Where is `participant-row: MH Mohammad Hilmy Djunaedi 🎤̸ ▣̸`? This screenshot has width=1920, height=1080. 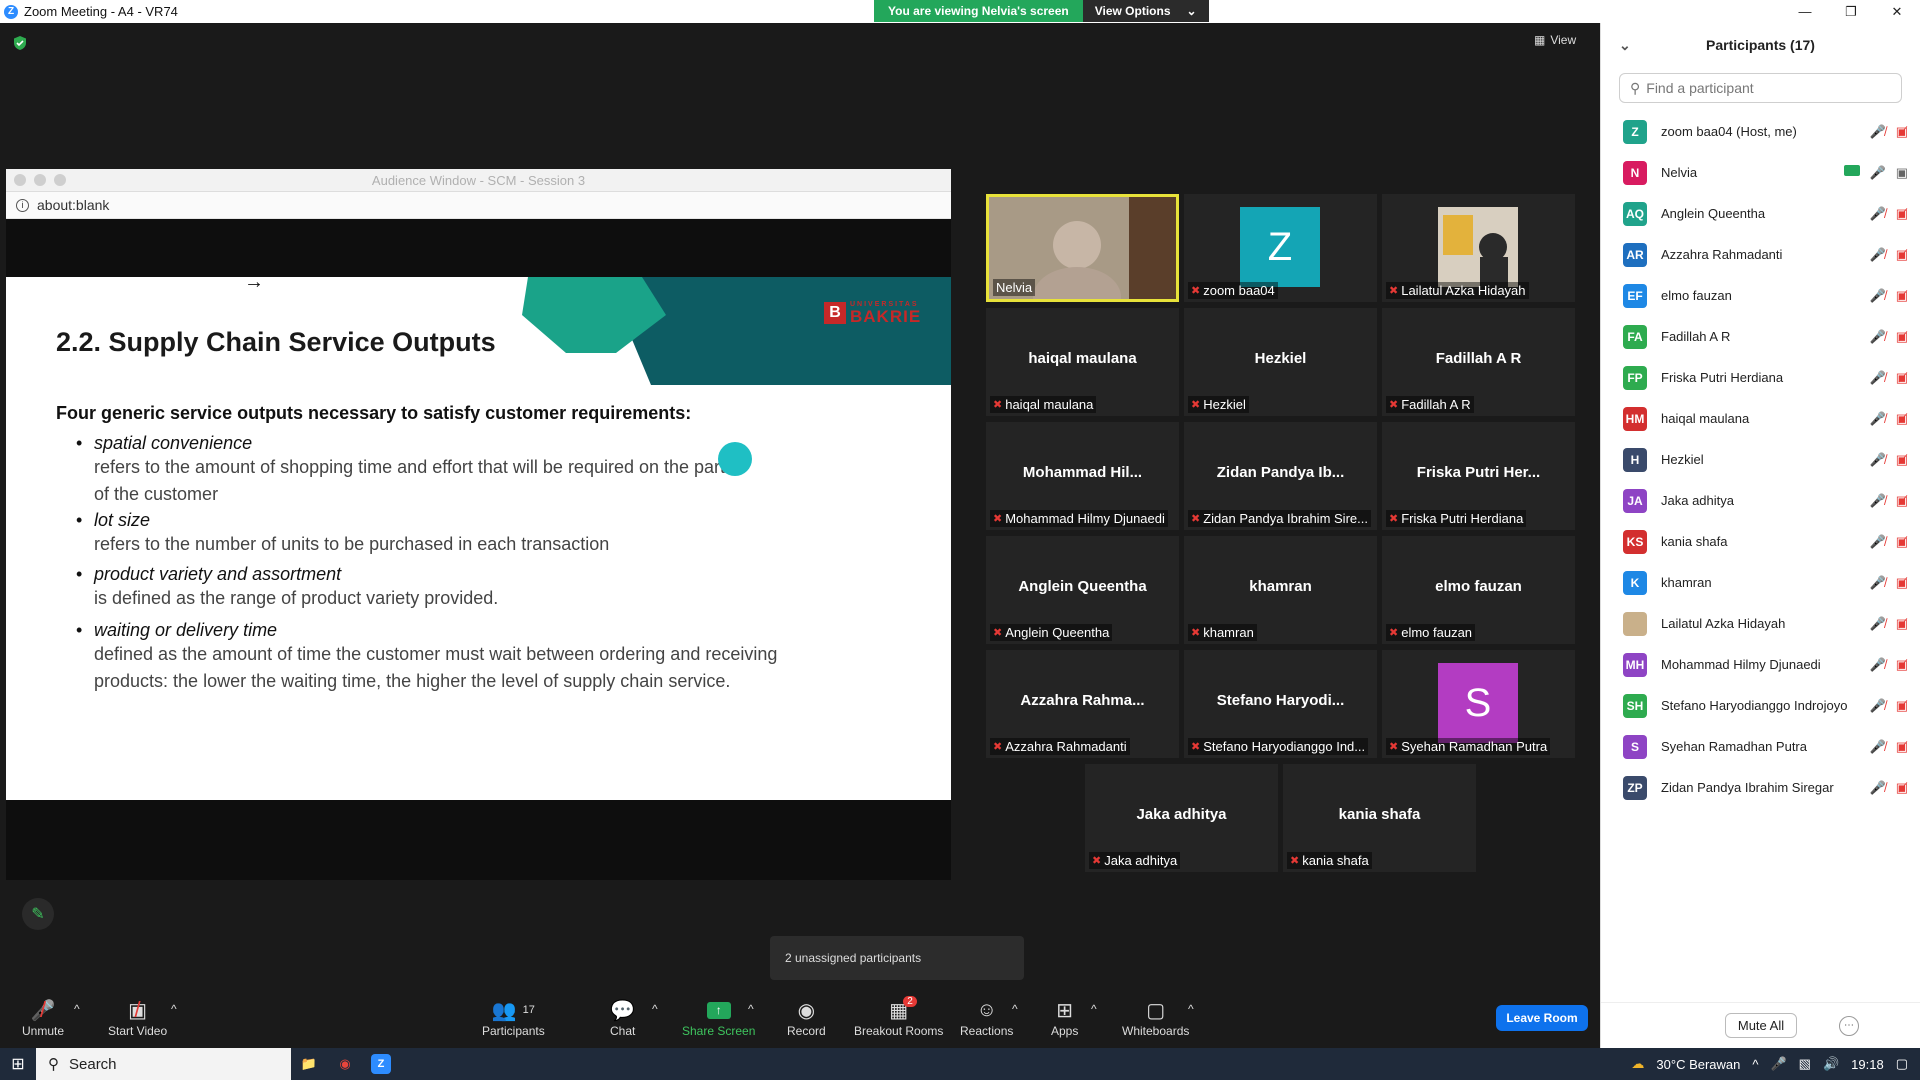
participant-row: MH Mohammad Hilmy Djunaedi 🎤̸ ▣̸ is located at coordinates (1760, 664).